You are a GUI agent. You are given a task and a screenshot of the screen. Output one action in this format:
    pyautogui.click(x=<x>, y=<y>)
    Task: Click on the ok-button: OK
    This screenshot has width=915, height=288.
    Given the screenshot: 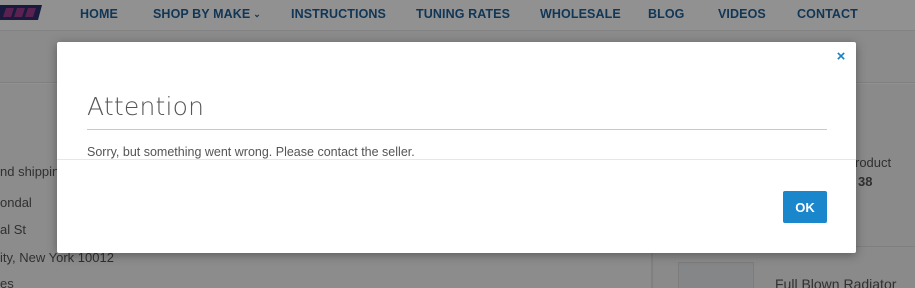 What is the action you would take?
    pyautogui.click(x=805, y=207)
    